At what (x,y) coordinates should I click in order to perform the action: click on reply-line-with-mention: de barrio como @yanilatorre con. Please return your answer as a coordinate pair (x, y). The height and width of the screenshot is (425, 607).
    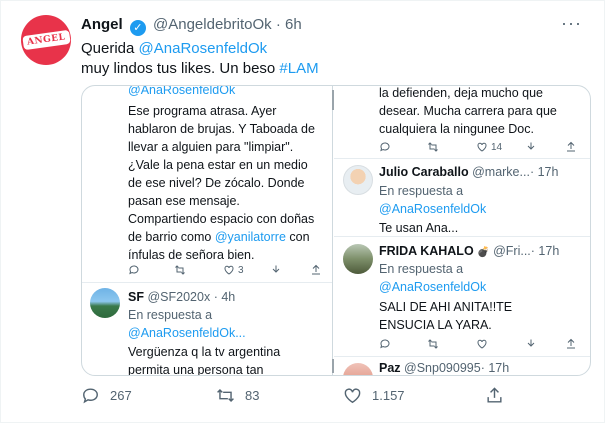
    Looking at the image, I should click on (219, 238).